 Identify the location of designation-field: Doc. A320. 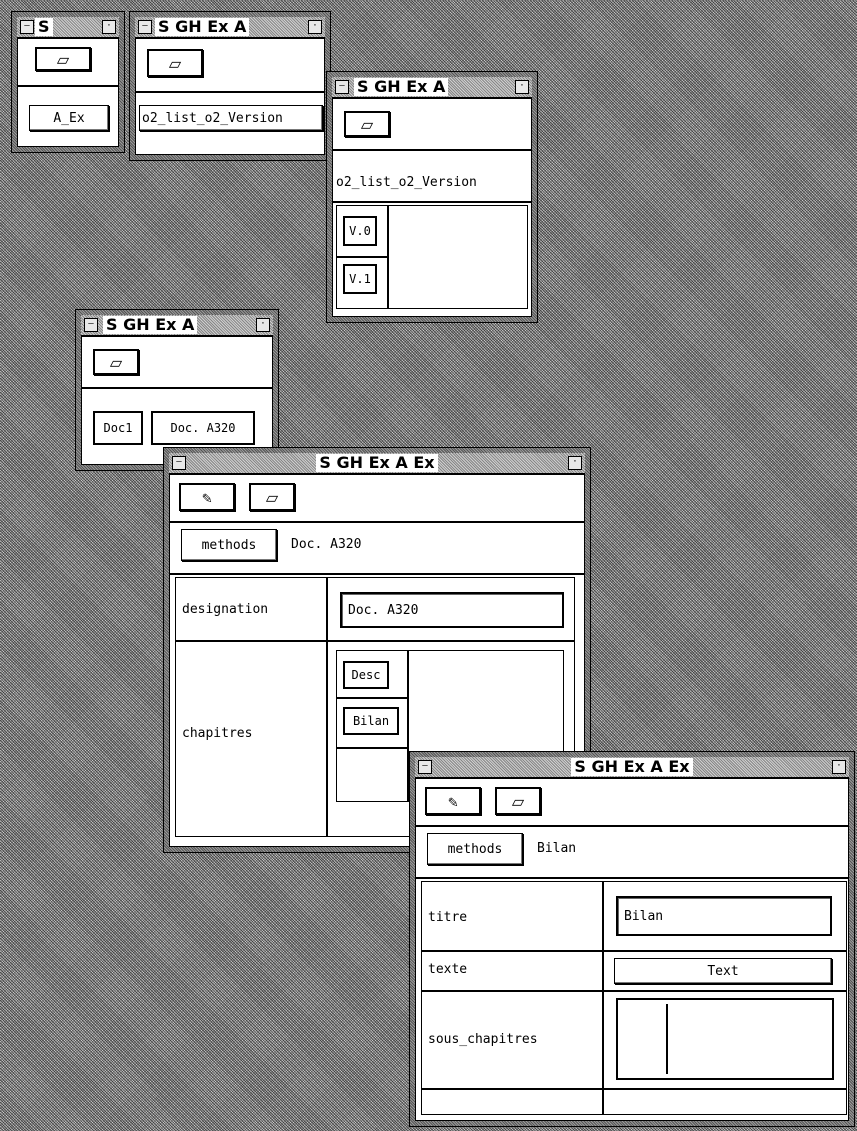
(452, 610).